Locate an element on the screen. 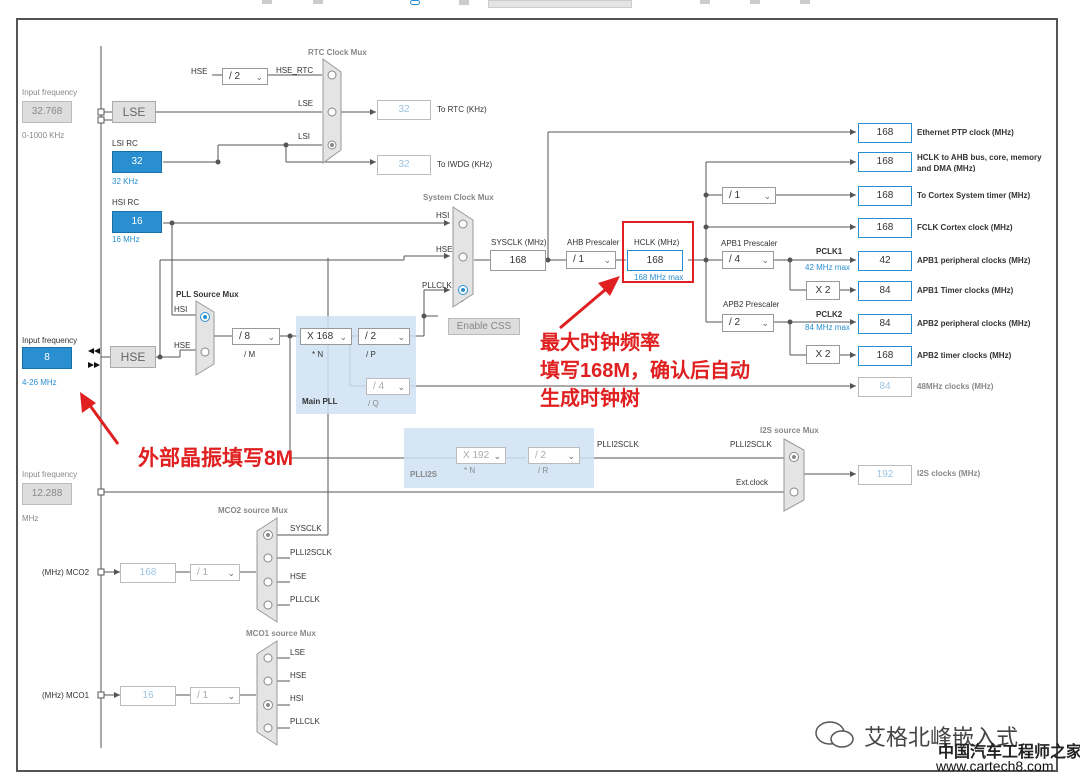 The height and width of the screenshot is (782, 1080). annotation-auto-gen: 生成时钟树 is located at coordinates (590, 399).